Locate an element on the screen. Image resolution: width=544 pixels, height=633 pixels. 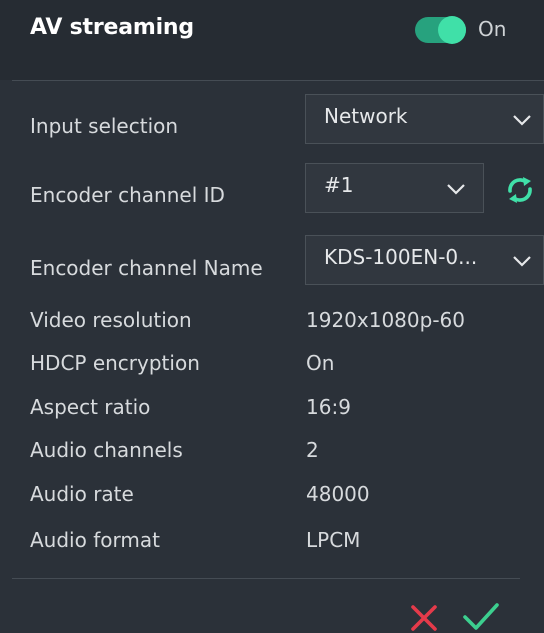
input-selection-value: Network is located at coordinates (366, 116).